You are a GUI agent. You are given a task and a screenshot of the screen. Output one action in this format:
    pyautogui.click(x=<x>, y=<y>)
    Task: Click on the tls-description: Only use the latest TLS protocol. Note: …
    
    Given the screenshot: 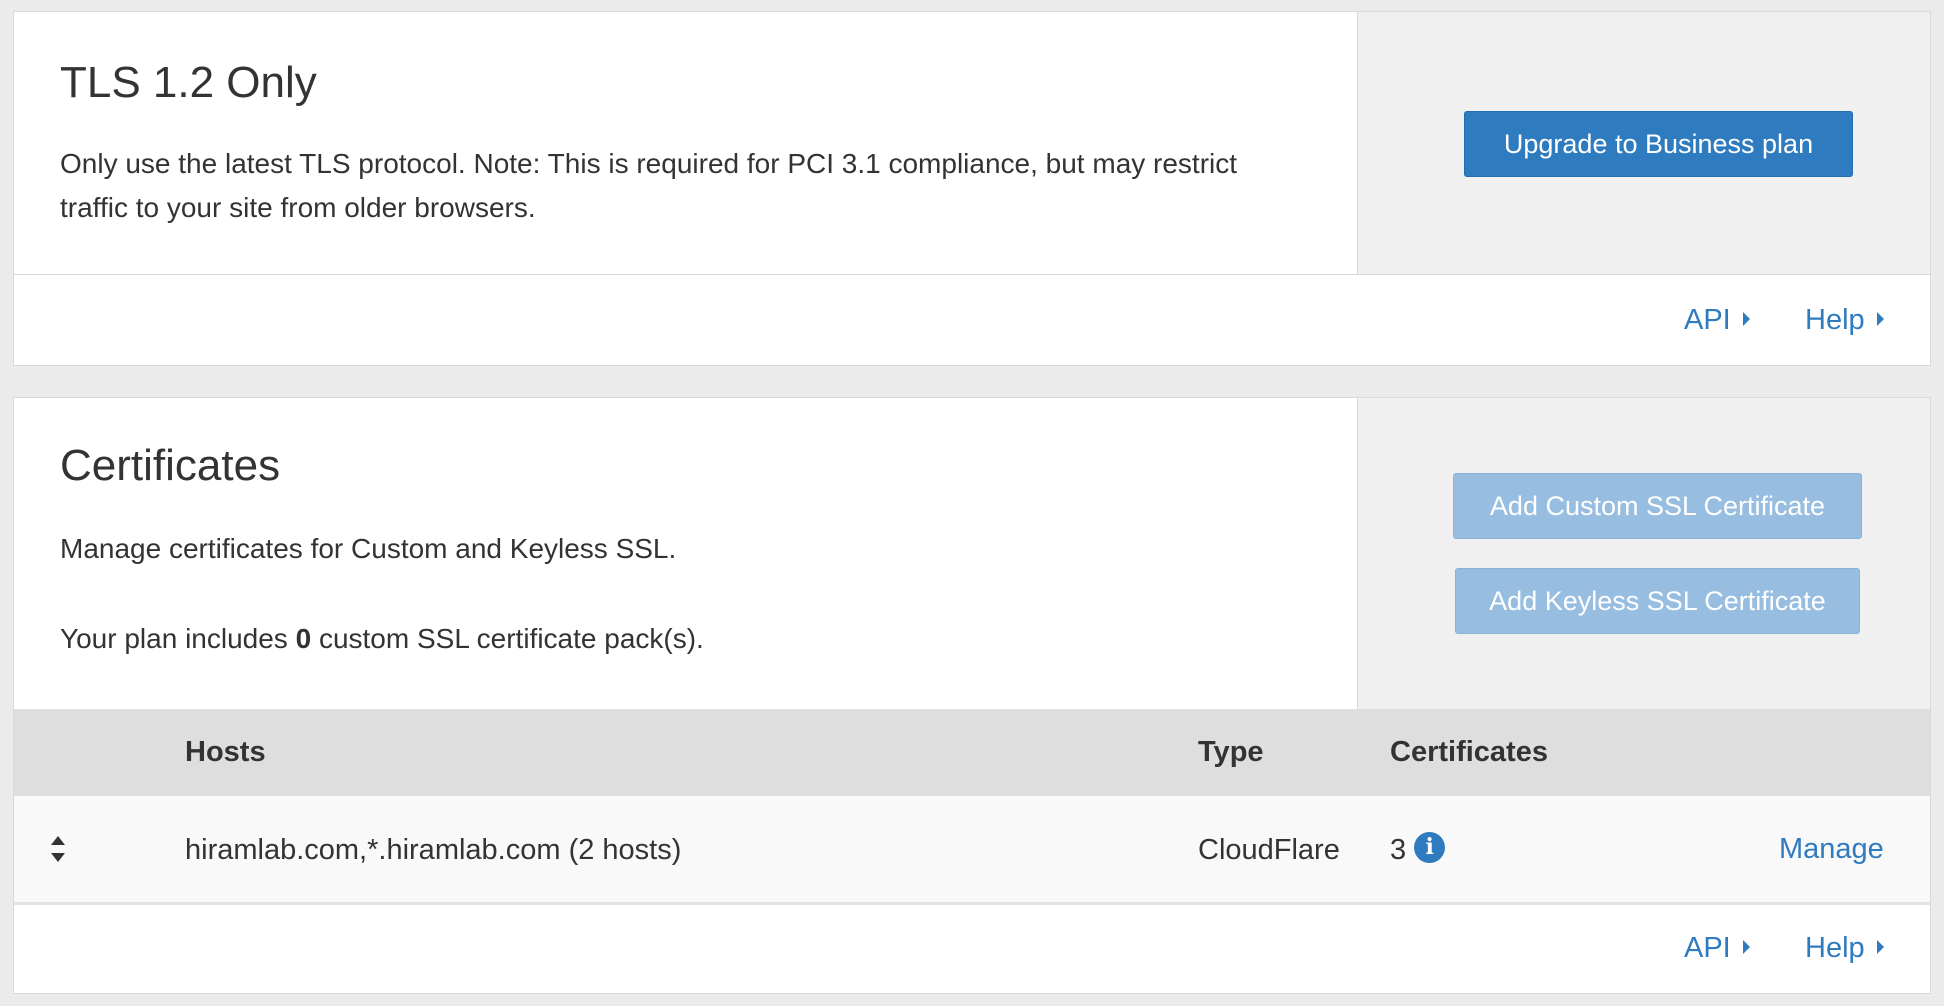 What is the action you would take?
    pyautogui.click(x=649, y=185)
    